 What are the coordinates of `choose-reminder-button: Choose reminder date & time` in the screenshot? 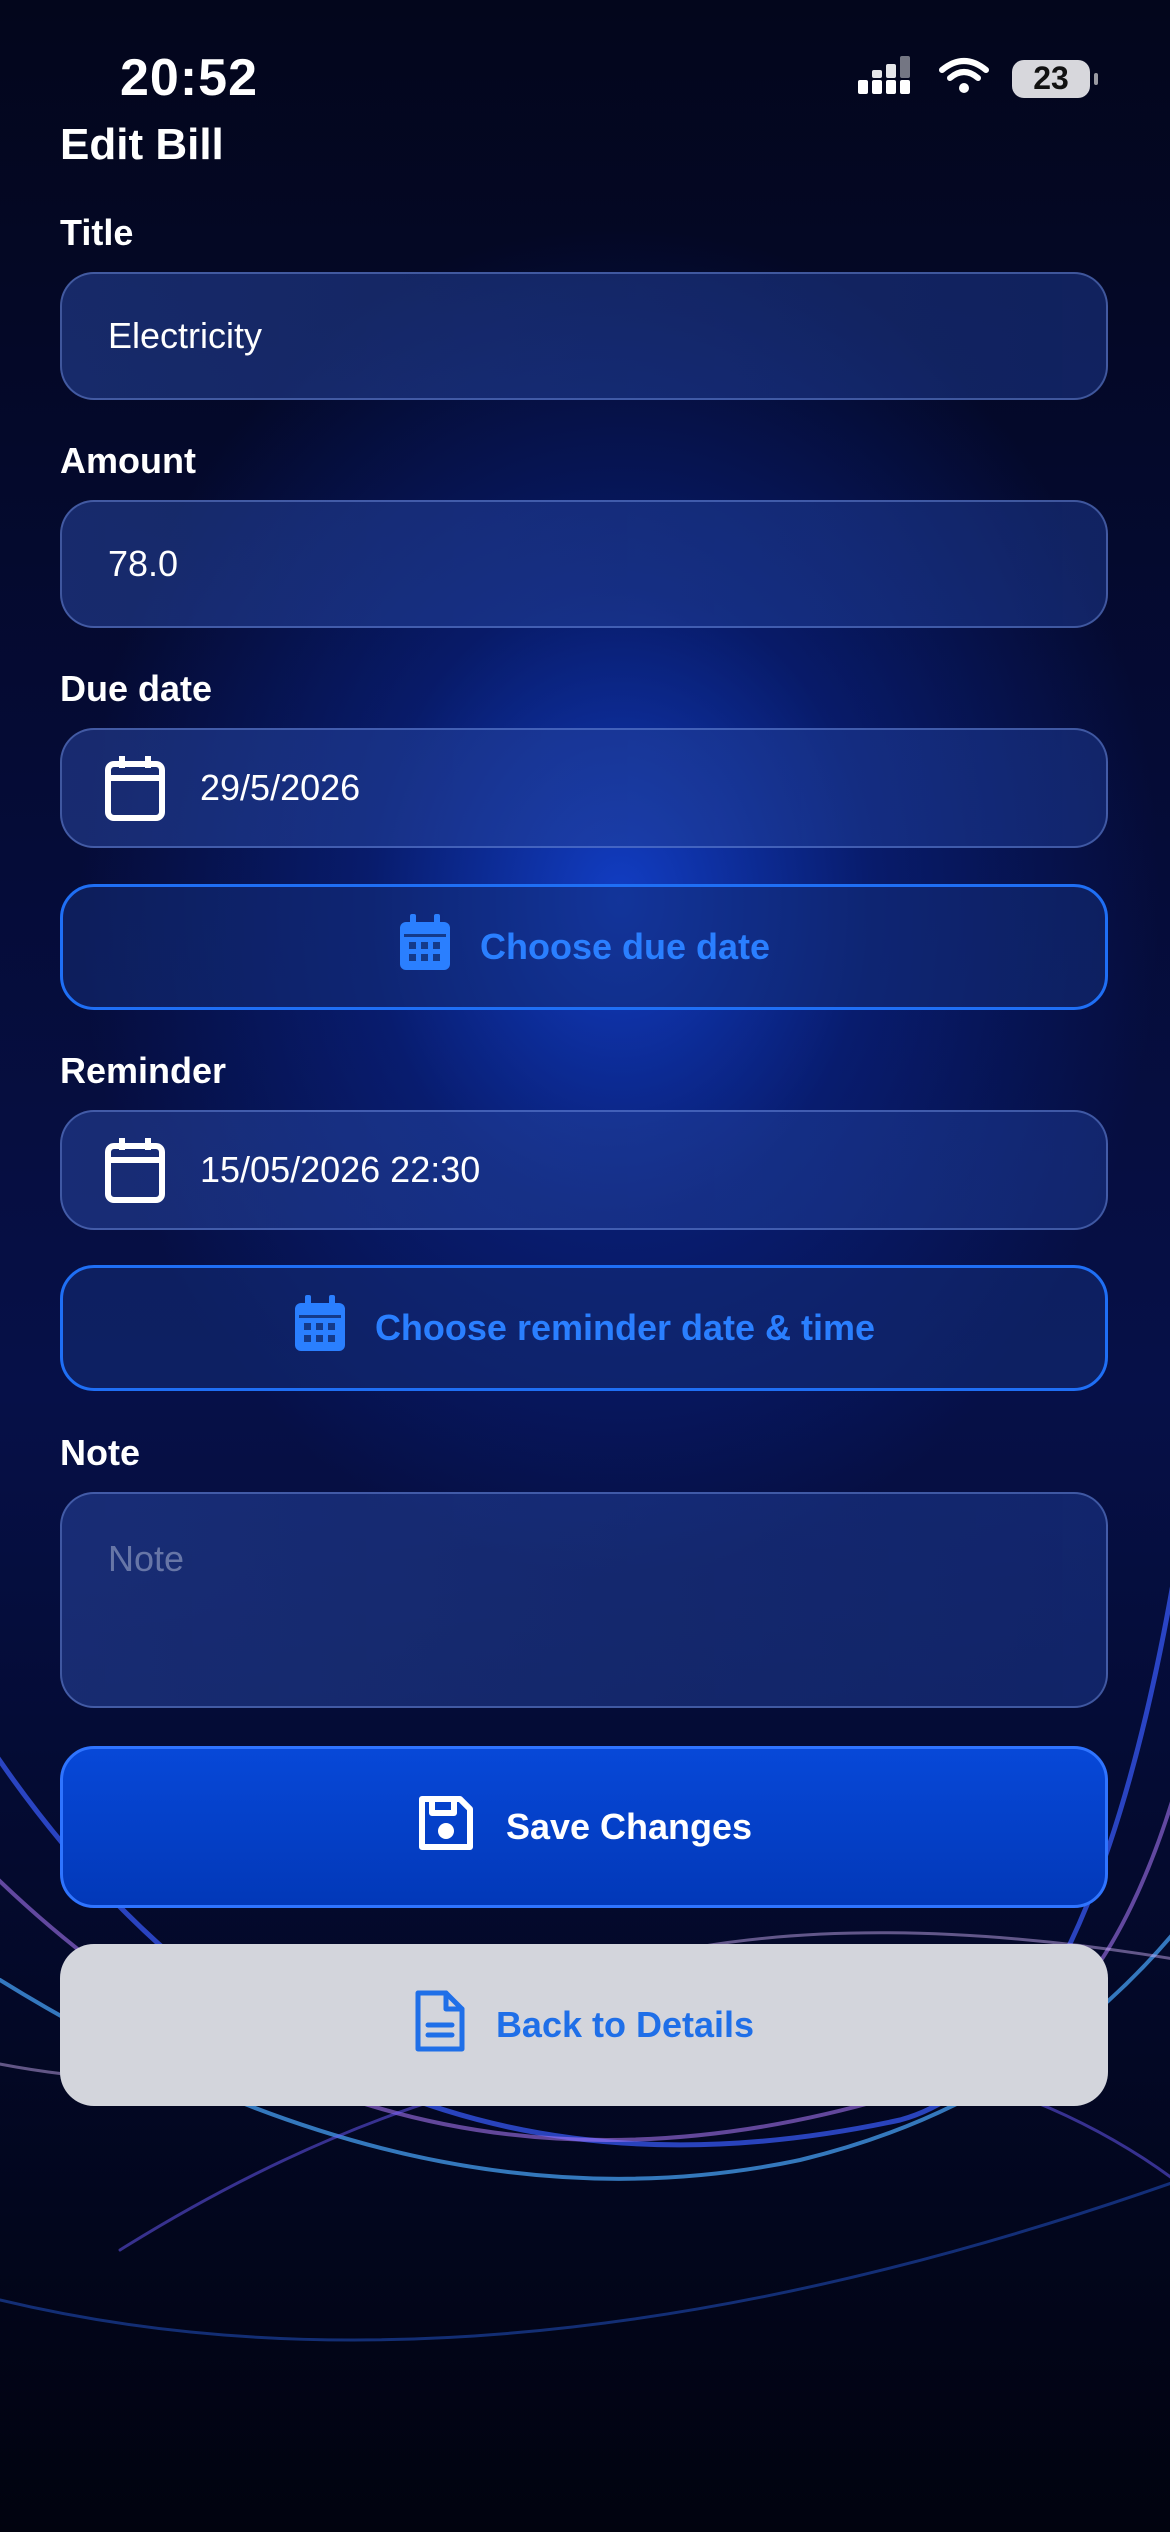 It's located at (584, 1328).